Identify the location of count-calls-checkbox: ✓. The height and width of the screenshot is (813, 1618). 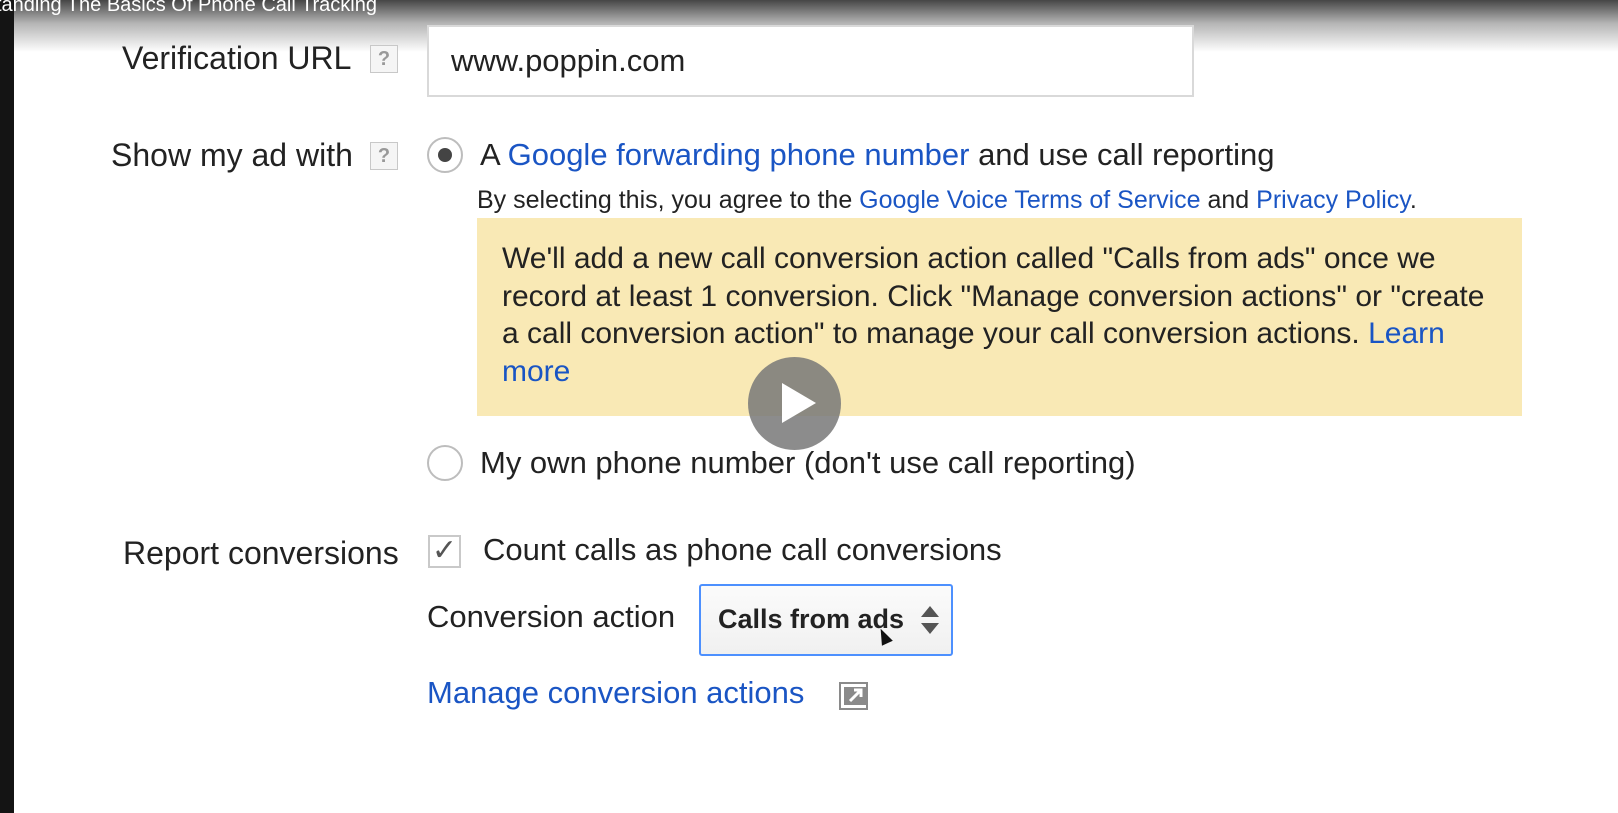
(444, 551).